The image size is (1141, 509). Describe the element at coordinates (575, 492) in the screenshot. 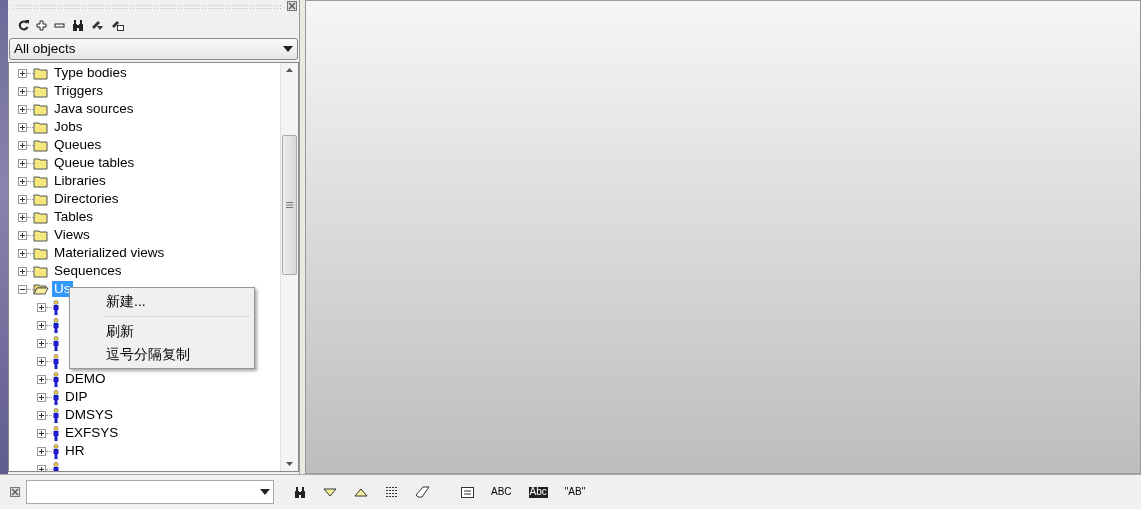

I see `toggle-button: "AB"` at that location.